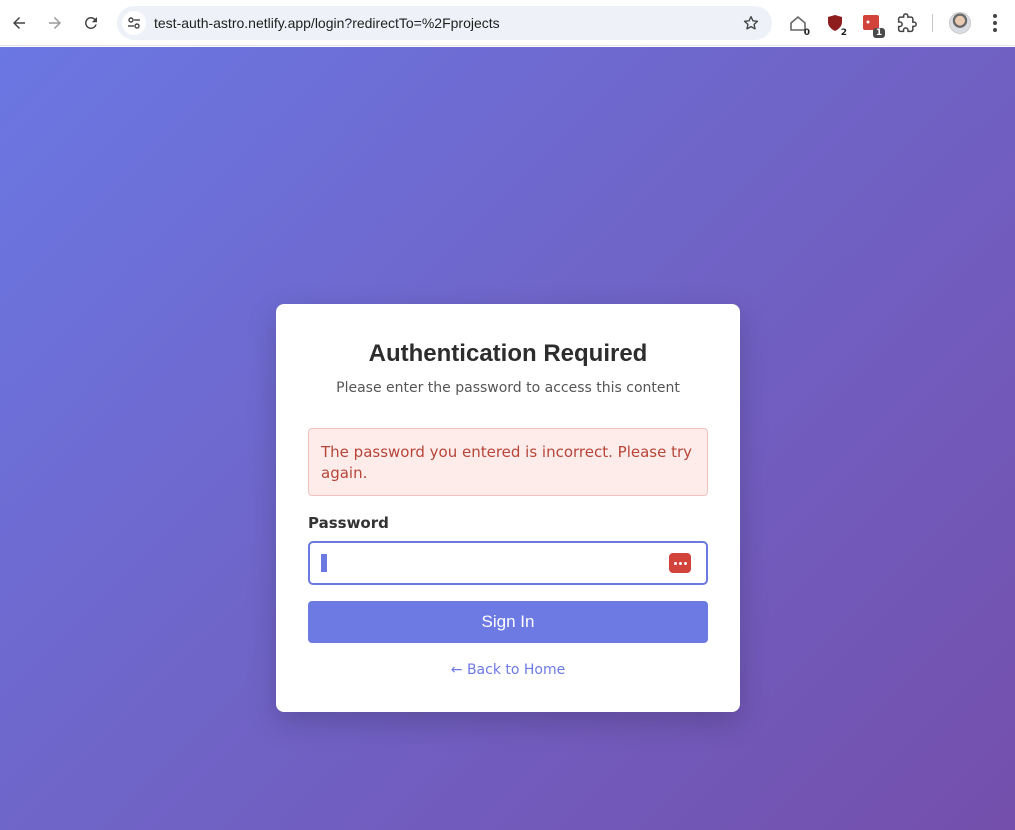 This screenshot has height=830, width=1015. I want to click on sign-in-button: Sign In, so click(508, 622).